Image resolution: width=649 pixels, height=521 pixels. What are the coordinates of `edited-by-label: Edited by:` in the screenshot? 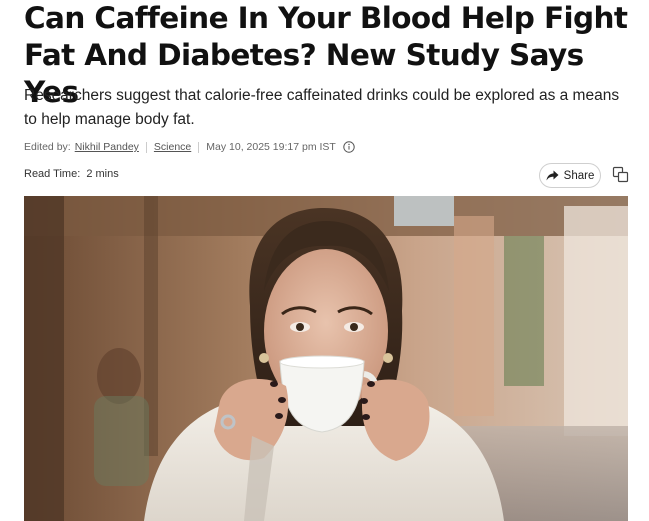 It's located at (47, 147).